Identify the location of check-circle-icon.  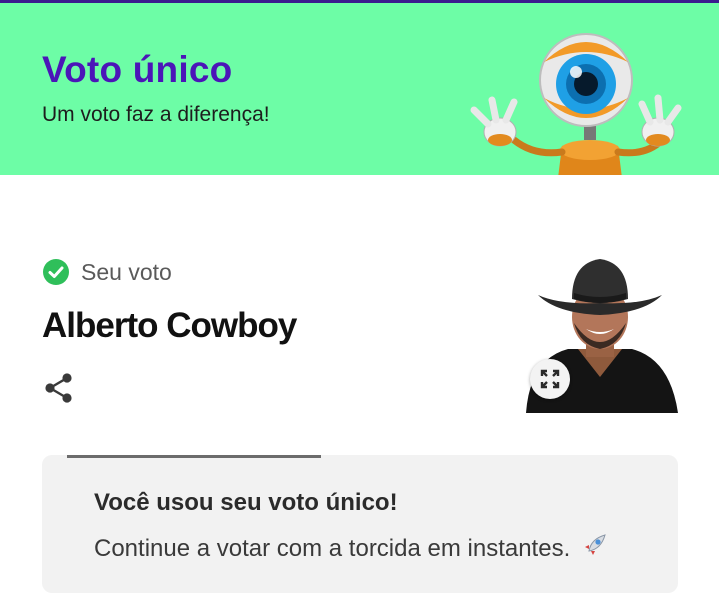
(56, 272).